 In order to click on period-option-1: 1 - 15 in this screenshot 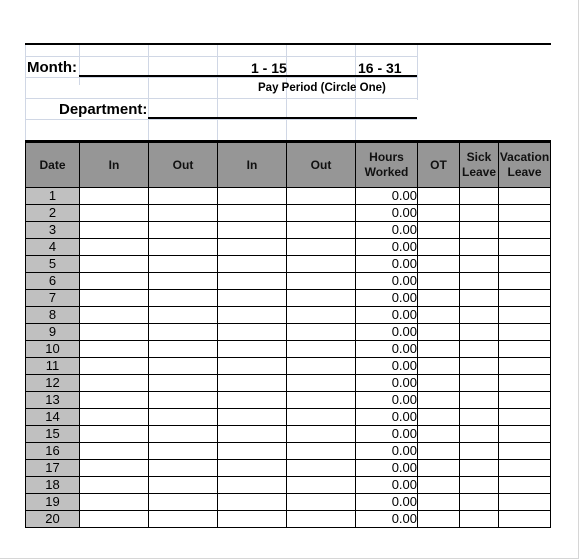, I will do `click(269, 68)`.